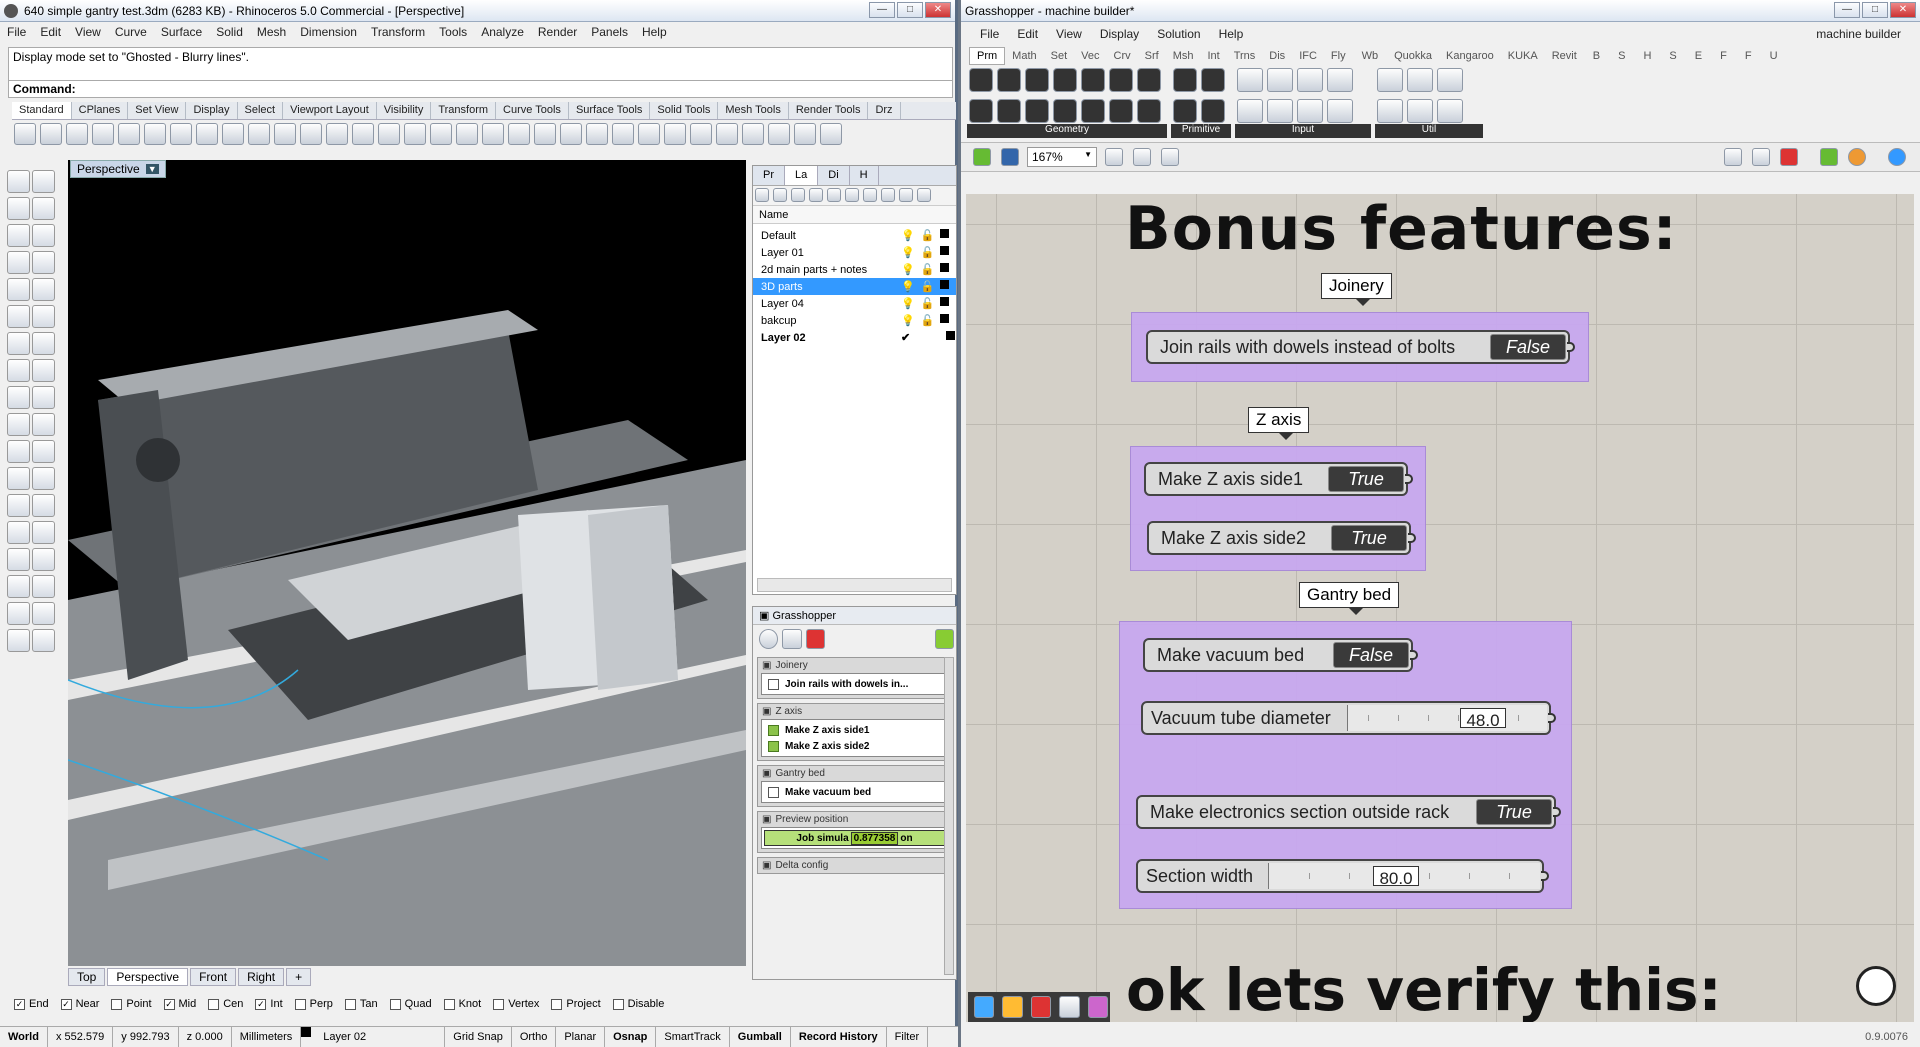 The width and height of the screenshot is (1920, 1047). What do you see at coordinates (213, 977) in the screenshot?
I see `viewport-tab: Front` at bounding box center [213, 977].